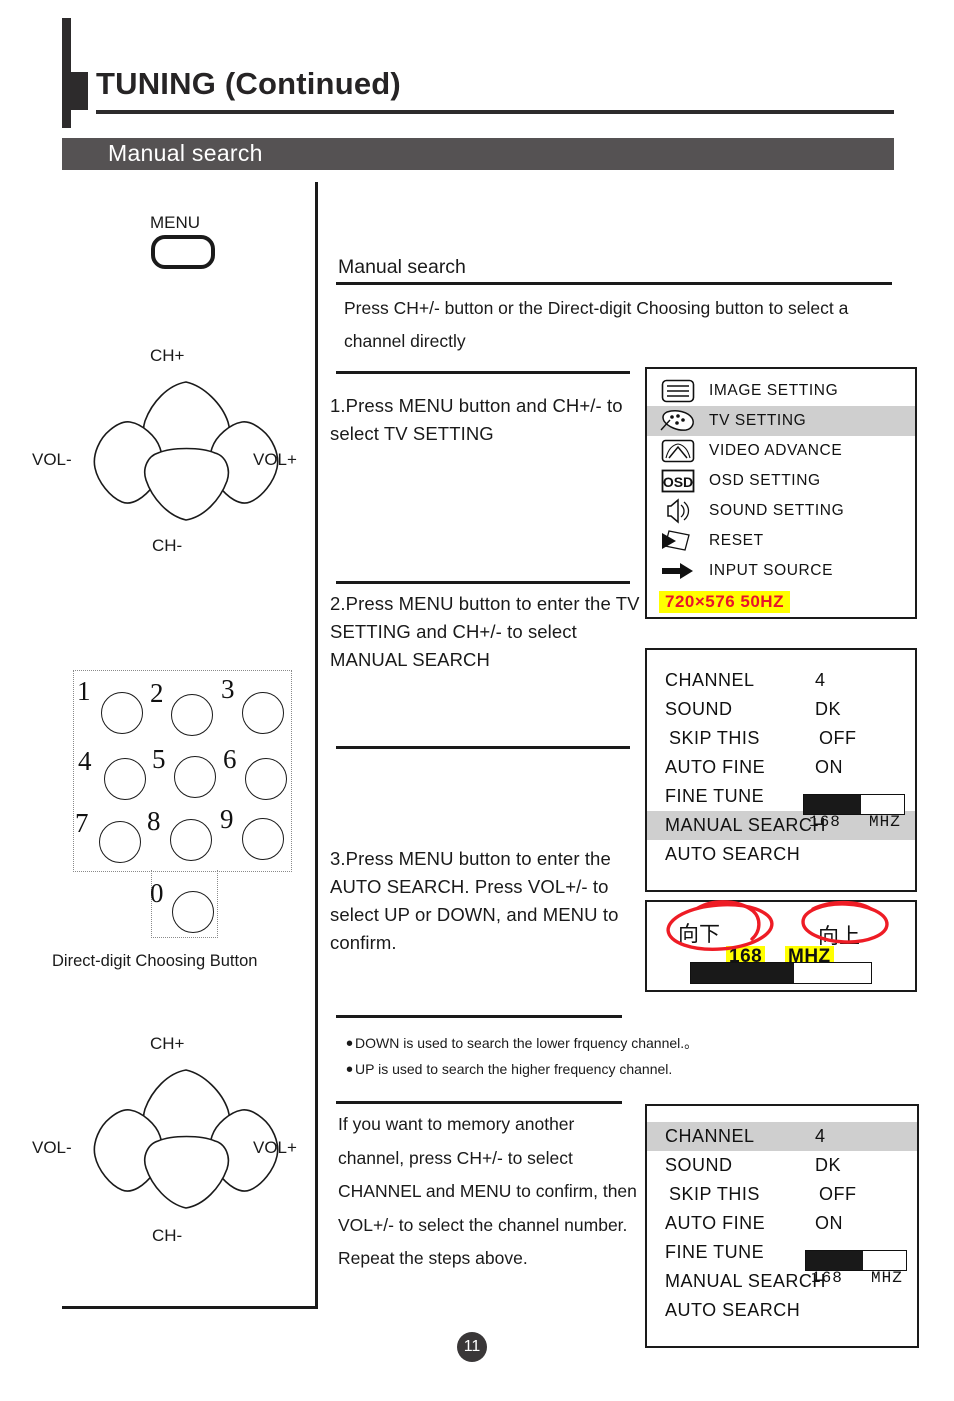  What do you see at coordinates (885, 822) in the screenshot?
I see `fine-tune-unit-a: MHZ` at bounding box center [885, 822].